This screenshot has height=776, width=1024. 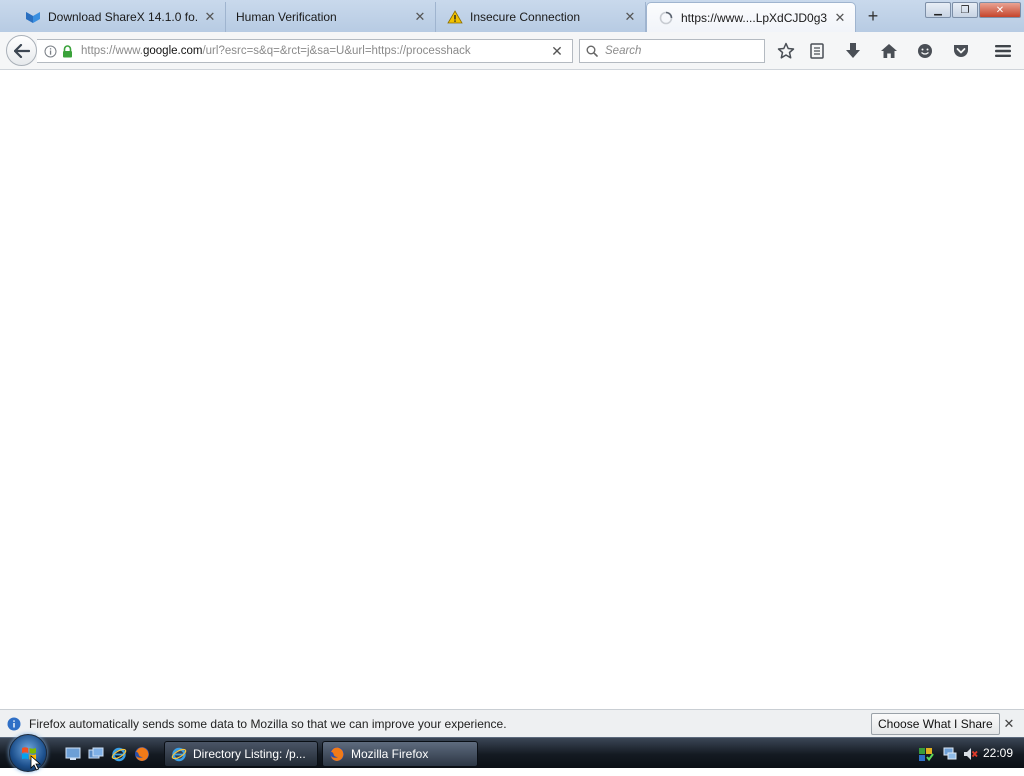 I want to click on system-clock: 22:09, so click(x=998, y=753).